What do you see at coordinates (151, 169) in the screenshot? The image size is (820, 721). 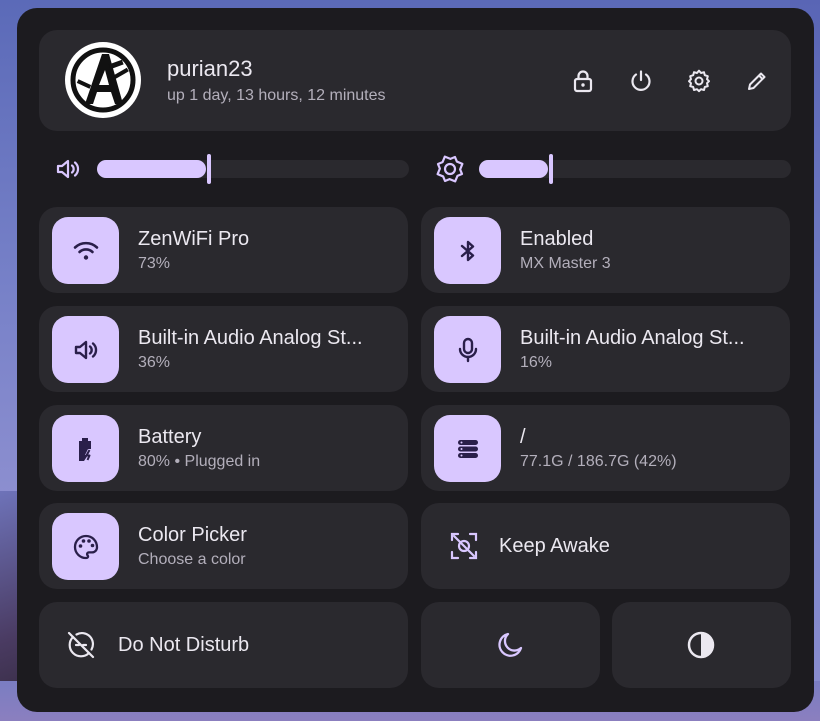 I see `volume-slider-fill` at bounding box center [151, 169].